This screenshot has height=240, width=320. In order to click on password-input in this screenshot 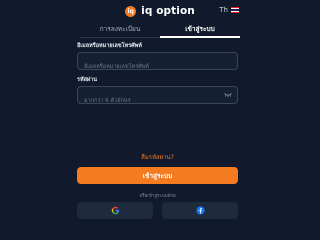, I will do `click(141, 101)`.